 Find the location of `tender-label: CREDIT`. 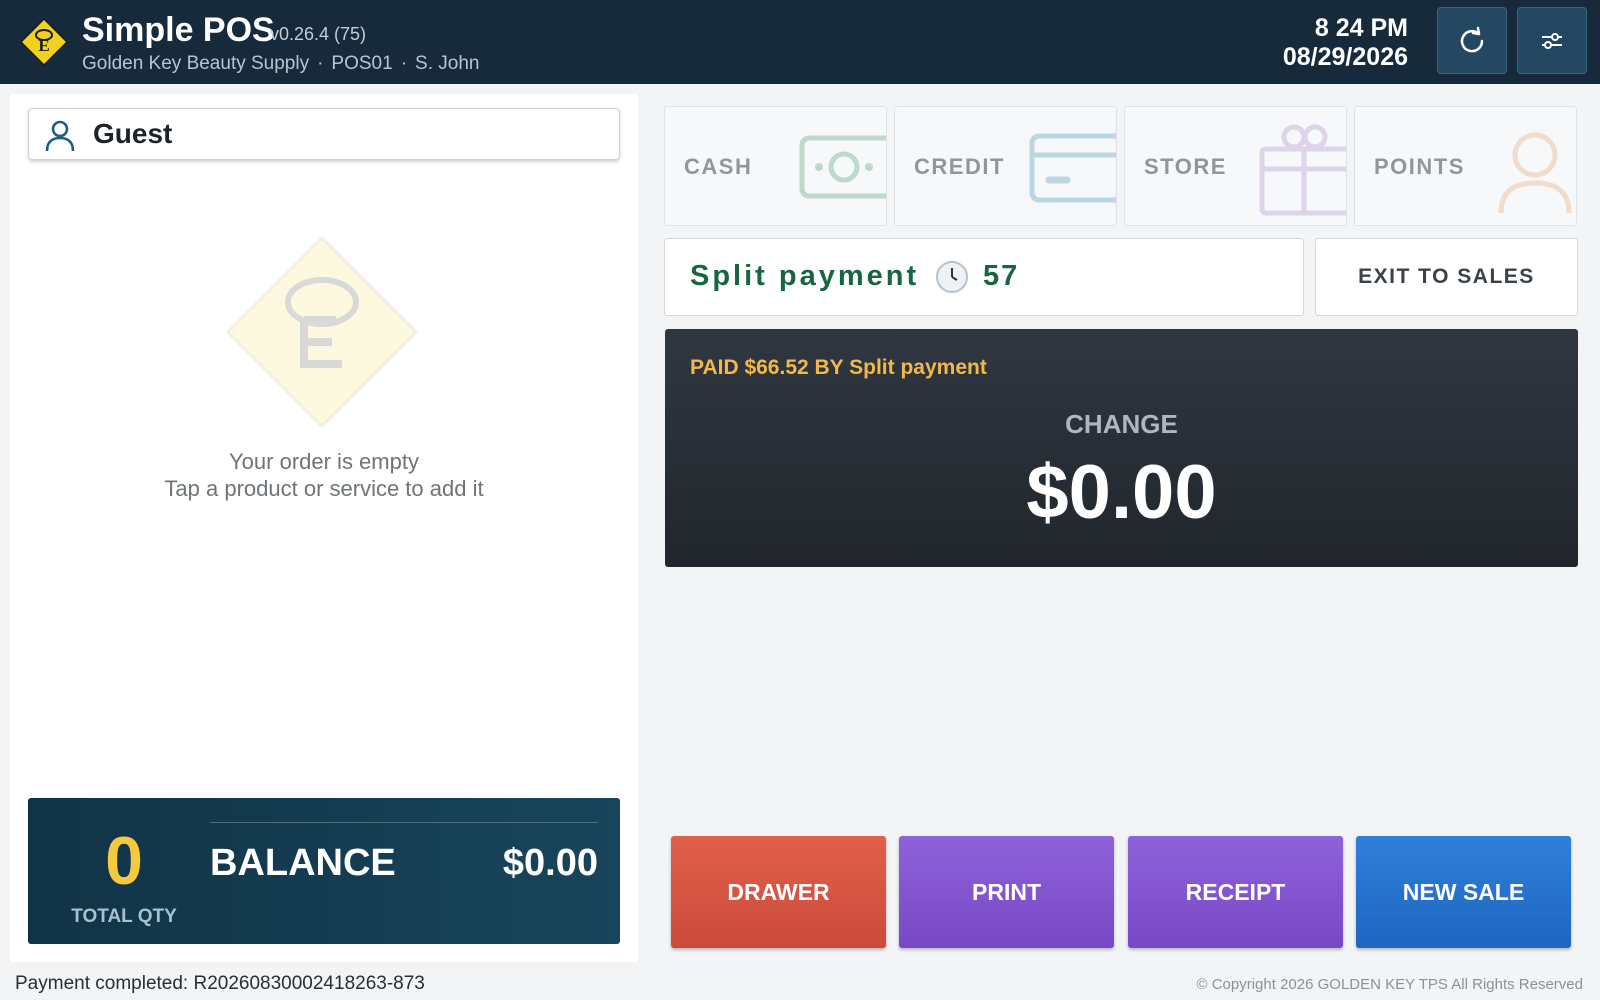

tender-label: CREDIT is located at coordinates (959, 166).